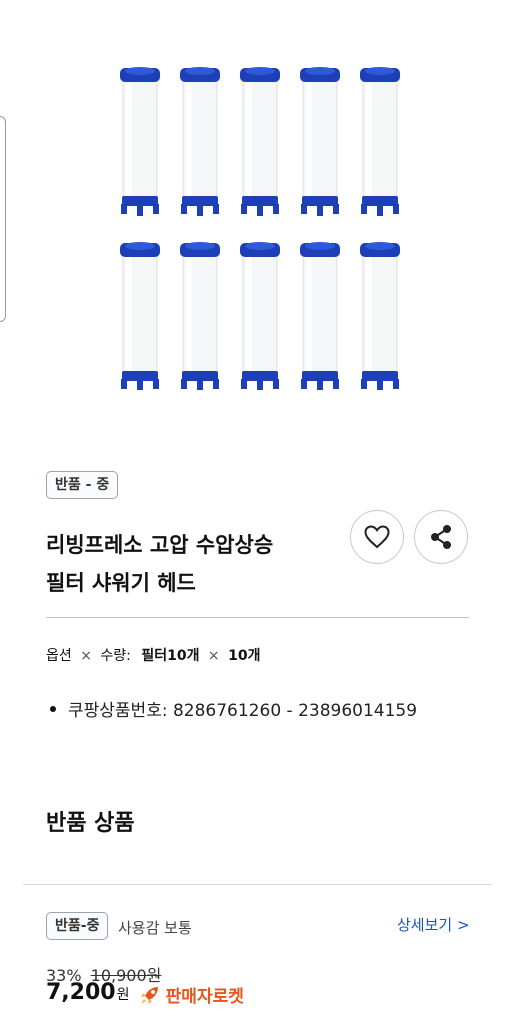 The image size is (515, 1024). Describe the element at coordinates (204, 997) in the screenshot. I see `seller-rocket-label: 판매자로켓` at that location.